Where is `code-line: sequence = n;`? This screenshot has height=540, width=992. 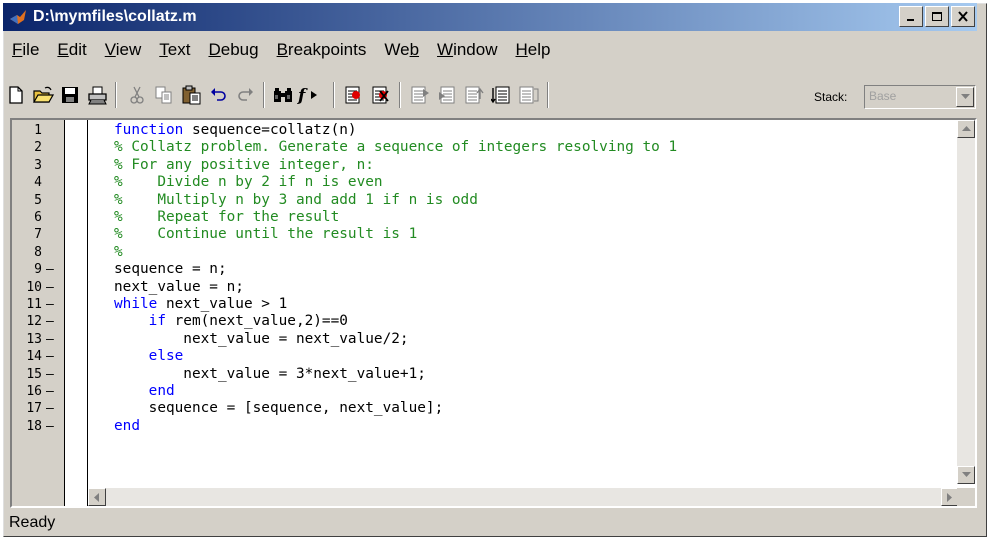 code-line: sequence = n; is located at coordinates (170, 269).